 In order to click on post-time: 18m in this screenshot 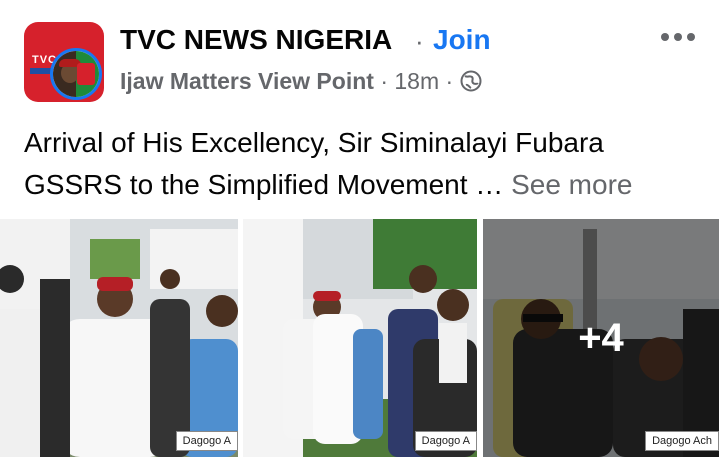, I will do `click(416, 81)`.